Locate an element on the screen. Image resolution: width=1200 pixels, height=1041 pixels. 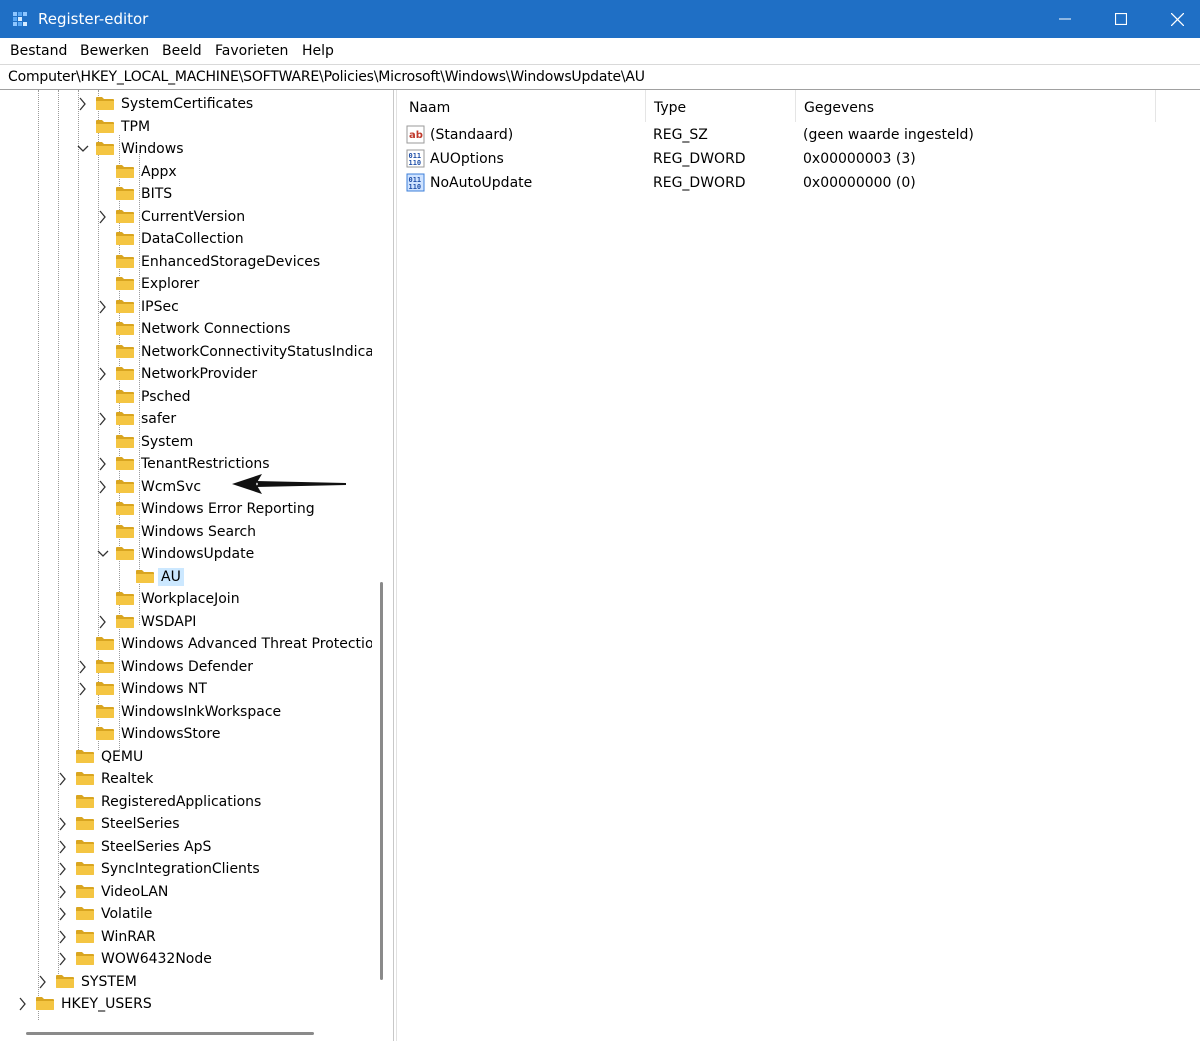
tree-node: WindowsStore is located at coordinates (186, 734).